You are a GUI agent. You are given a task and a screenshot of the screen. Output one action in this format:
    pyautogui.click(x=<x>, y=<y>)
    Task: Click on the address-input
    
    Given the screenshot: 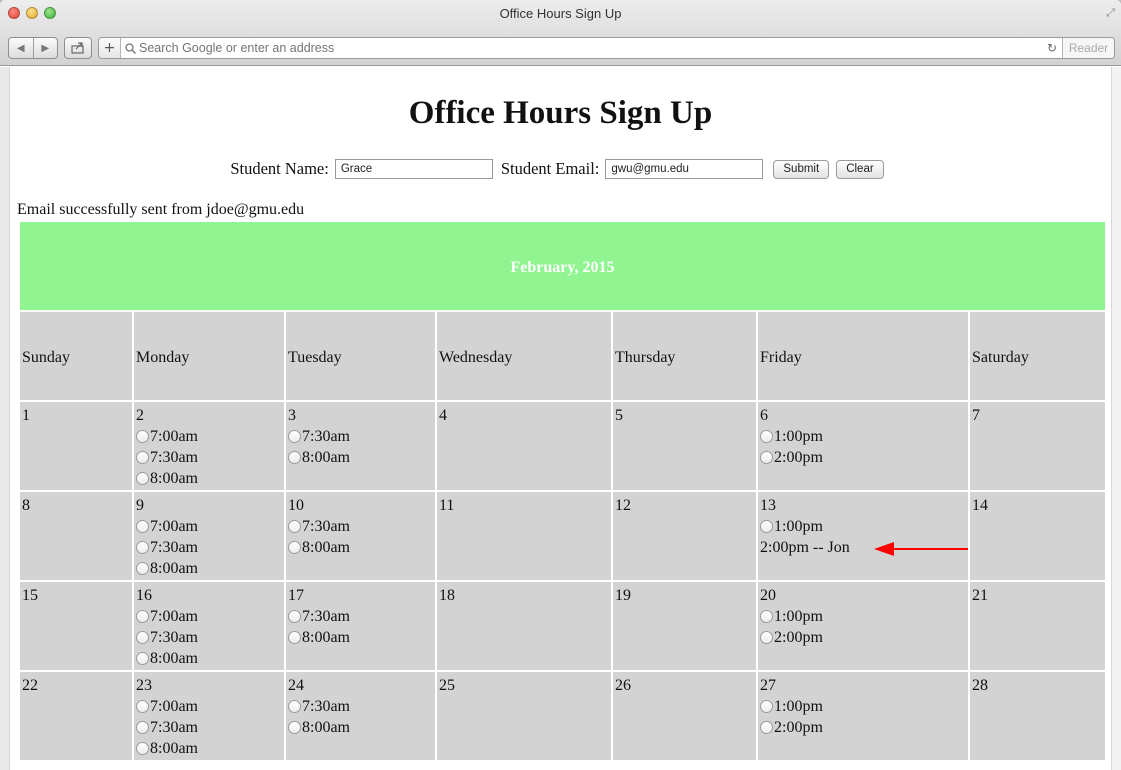 What is the action you would take?
    pyautogui.click(x=590, y=48)
    